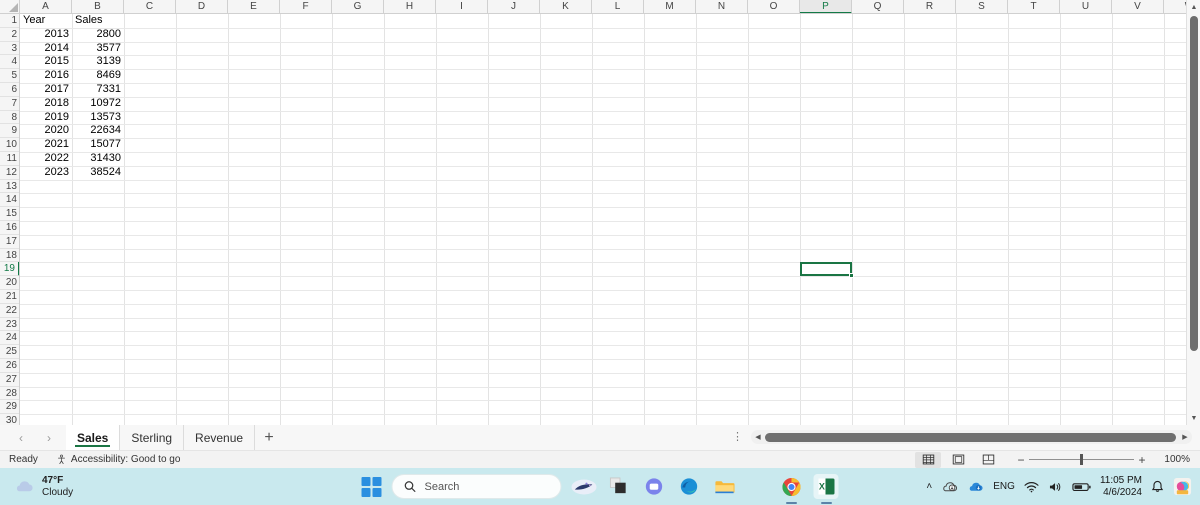  Describe the element at coordinates (670, 6) in the screenshot. I see `column-header-m: M` at that location.